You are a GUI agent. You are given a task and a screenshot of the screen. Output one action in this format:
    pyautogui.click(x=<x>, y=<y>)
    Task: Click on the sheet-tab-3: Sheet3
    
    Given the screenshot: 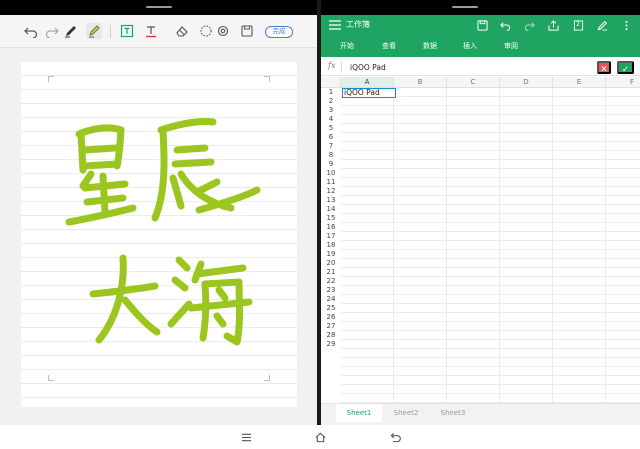 What is the action you would take?
    pyautogui.click(x=453, y=413)
    